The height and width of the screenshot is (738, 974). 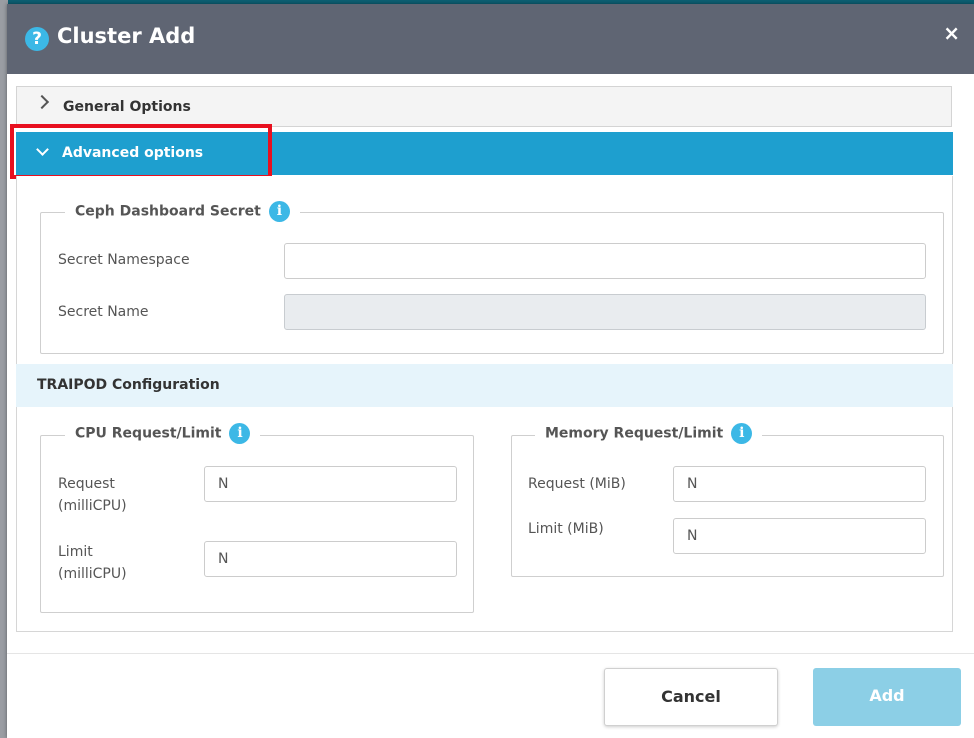 I want to click on traipod-configuration-header: TRAIPOD Configuration, so click(x=484, y=385).